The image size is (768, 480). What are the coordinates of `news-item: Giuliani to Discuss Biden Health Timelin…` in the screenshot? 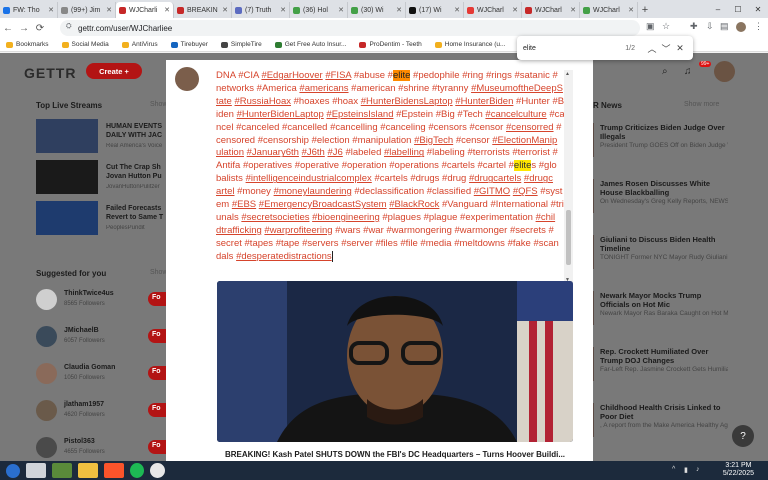 It's located at (664, 248).